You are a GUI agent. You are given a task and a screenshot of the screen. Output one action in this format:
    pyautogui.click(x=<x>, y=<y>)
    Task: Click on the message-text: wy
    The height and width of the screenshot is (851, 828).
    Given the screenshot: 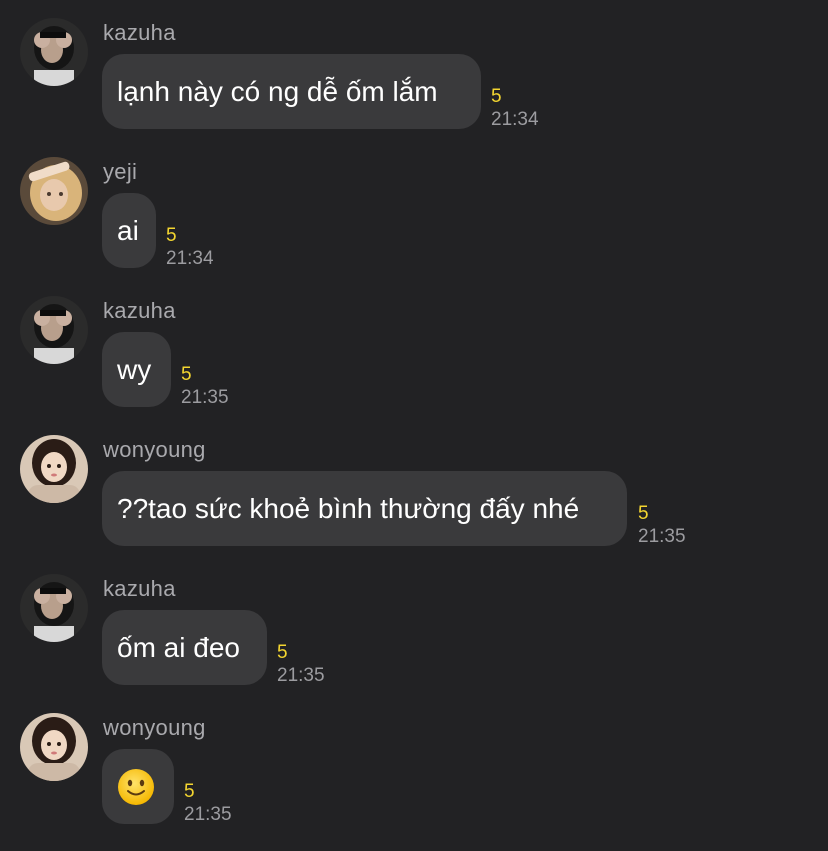 What is the action you would take?
    pyautogui.click(x=134, y=369)
    